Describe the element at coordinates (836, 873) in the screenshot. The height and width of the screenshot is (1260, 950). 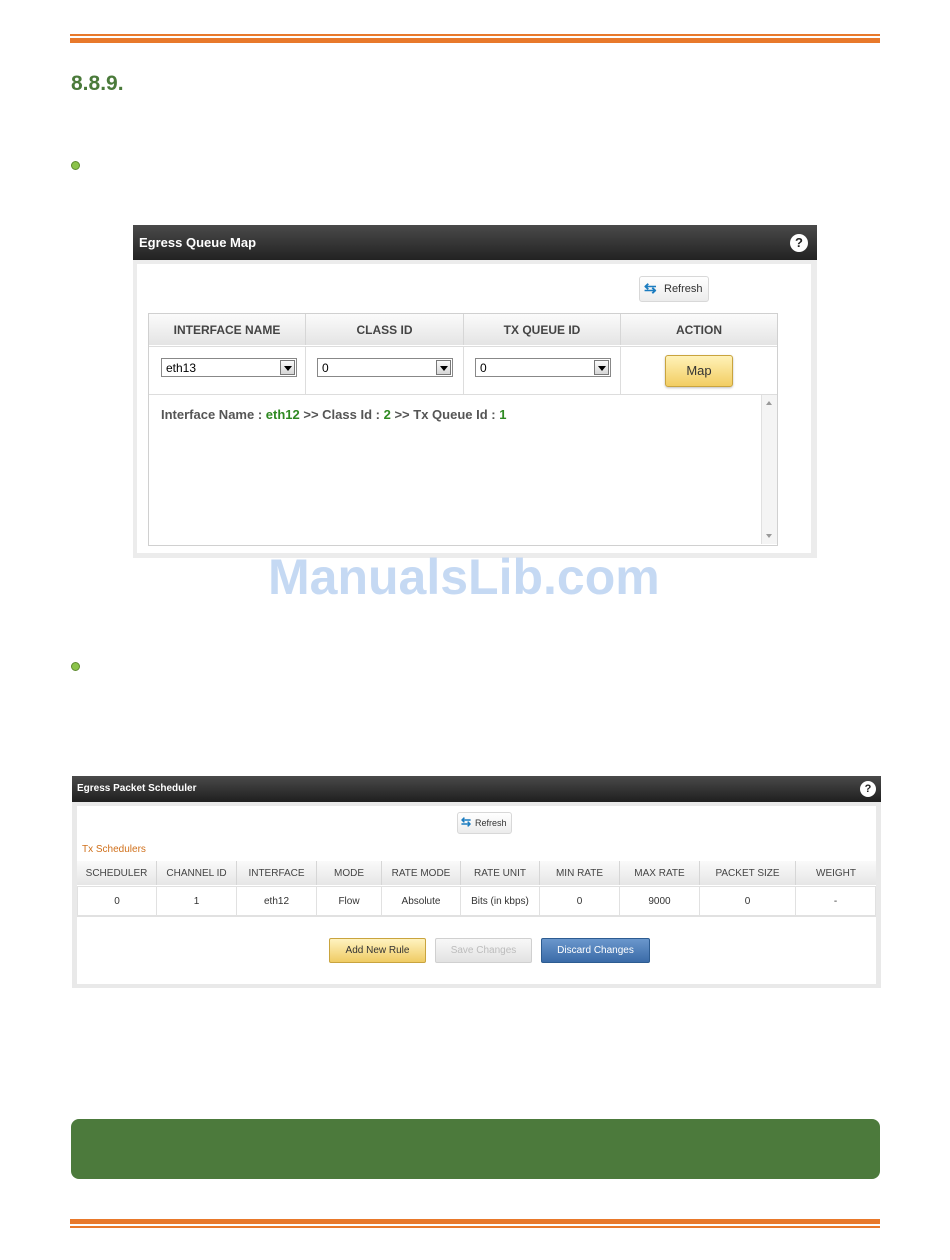
I see `col-weight: WEIGHT` at that location.